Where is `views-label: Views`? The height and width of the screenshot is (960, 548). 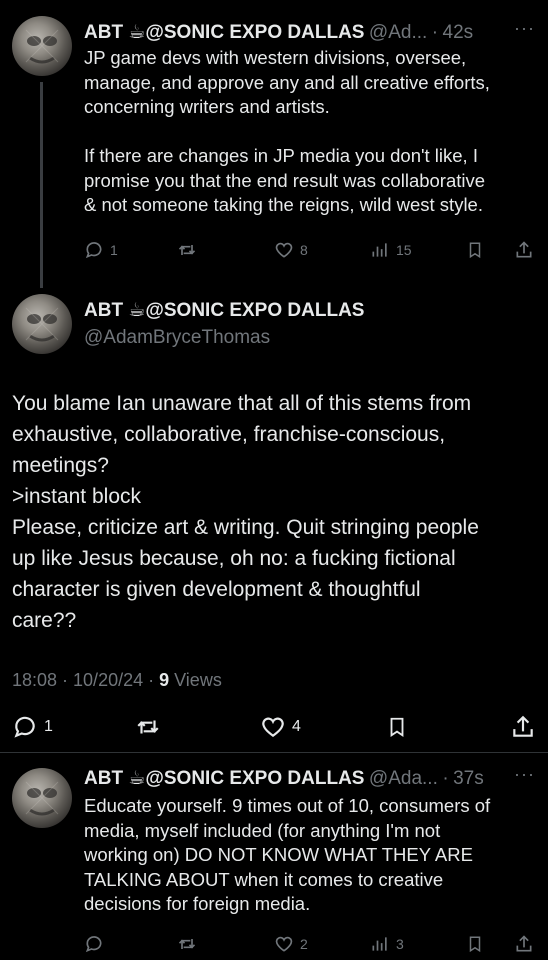 views-label: Views is located at coordinates (195, 680).